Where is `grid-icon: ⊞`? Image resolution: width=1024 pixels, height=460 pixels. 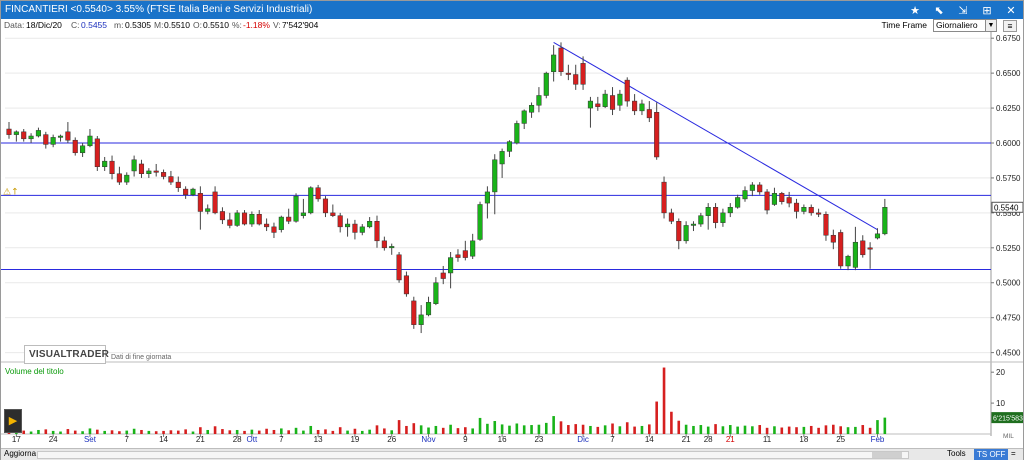
grid-icon: ⊞ is located at coordinates (987, 10).